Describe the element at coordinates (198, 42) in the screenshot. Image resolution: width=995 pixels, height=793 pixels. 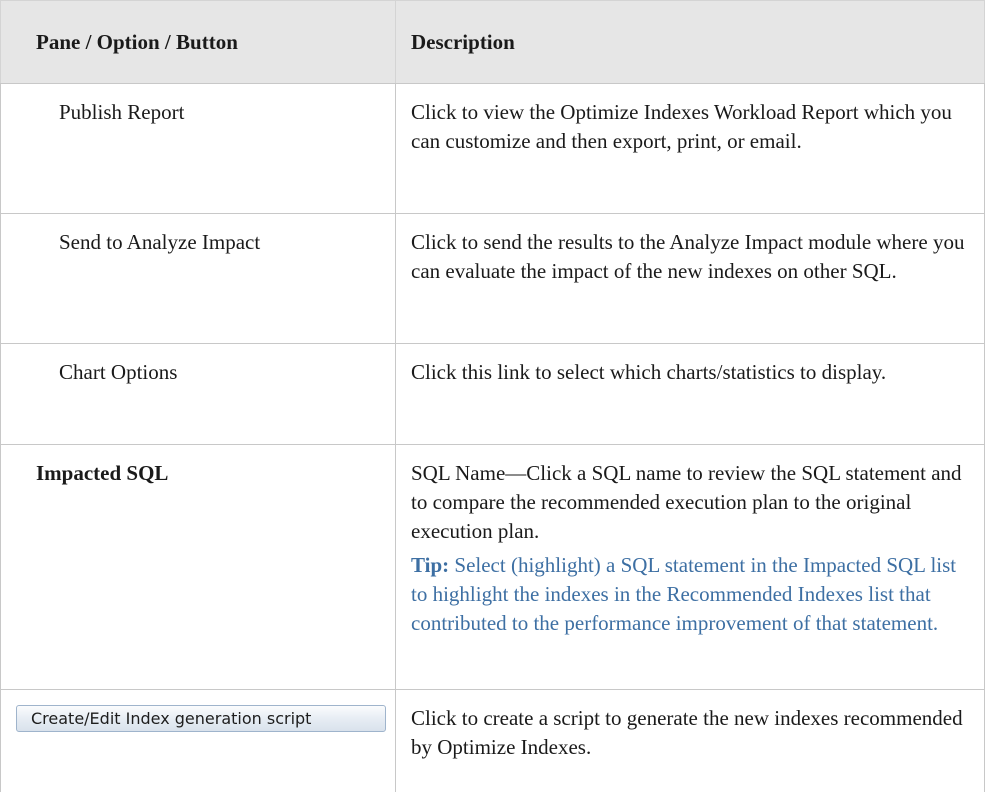
I see `header-pane-option-button: Pane / Option / Button` at that location.